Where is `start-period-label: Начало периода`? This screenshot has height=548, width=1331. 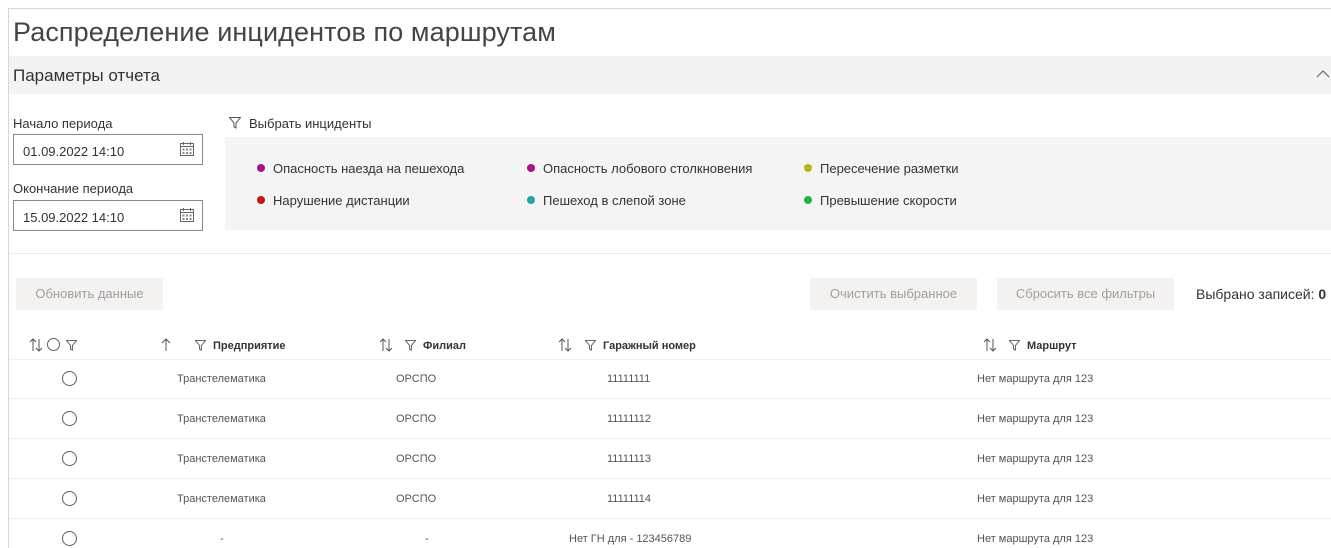
start-period-label: Начало периода is located at coordinates (63, 123).